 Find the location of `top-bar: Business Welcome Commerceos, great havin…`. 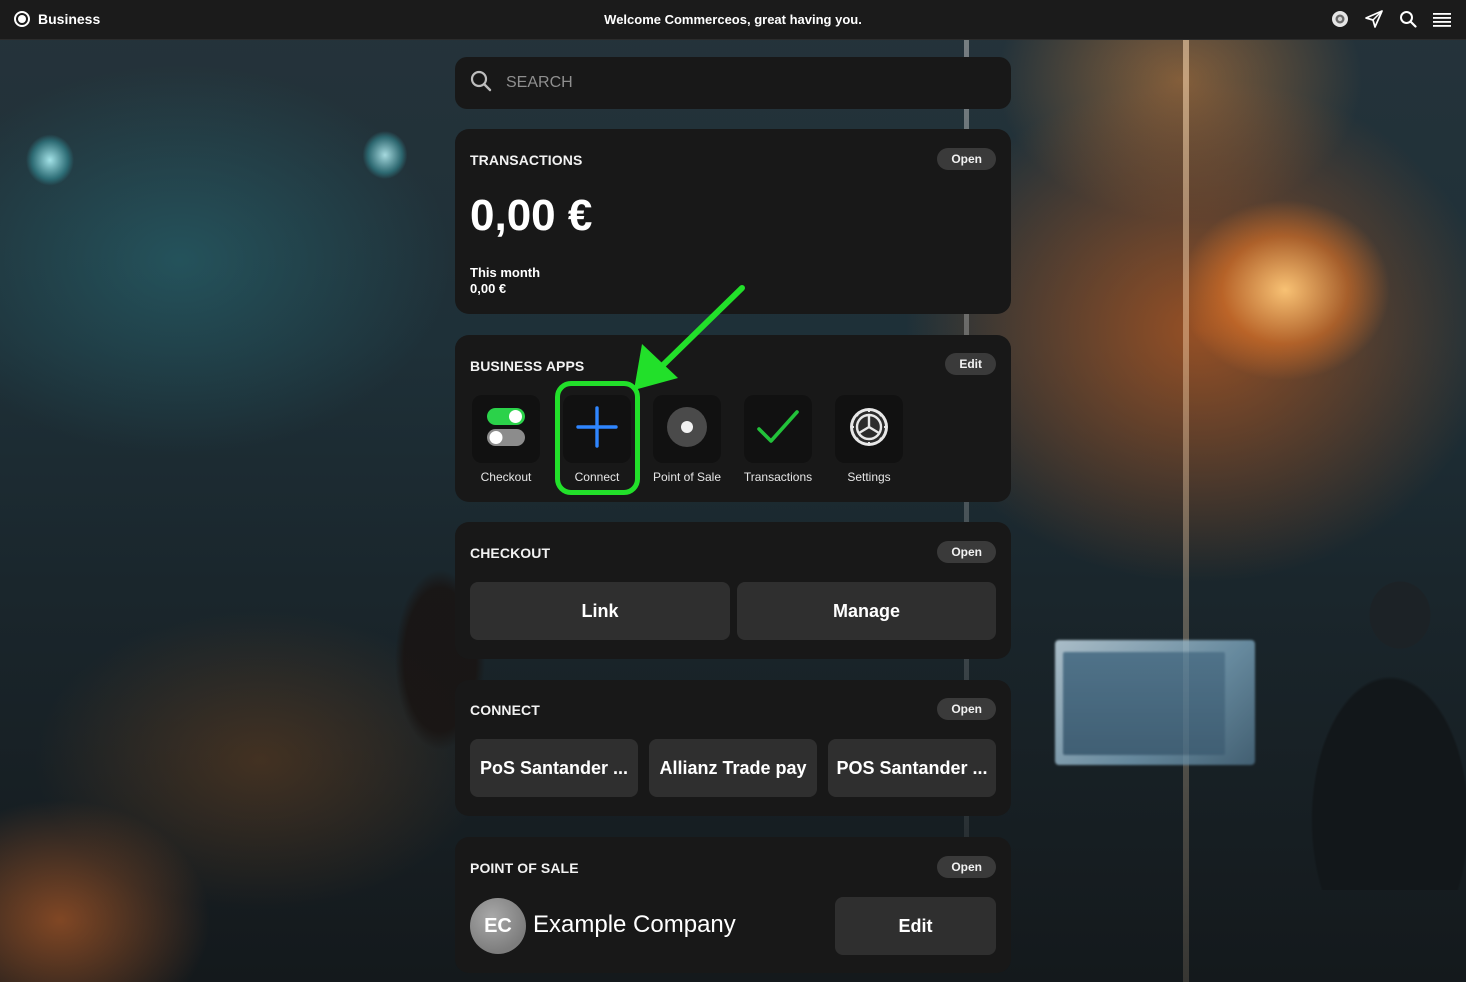

top-bar: Business Welcome Commerceos, great havin… is located at coordinates (733, 20).